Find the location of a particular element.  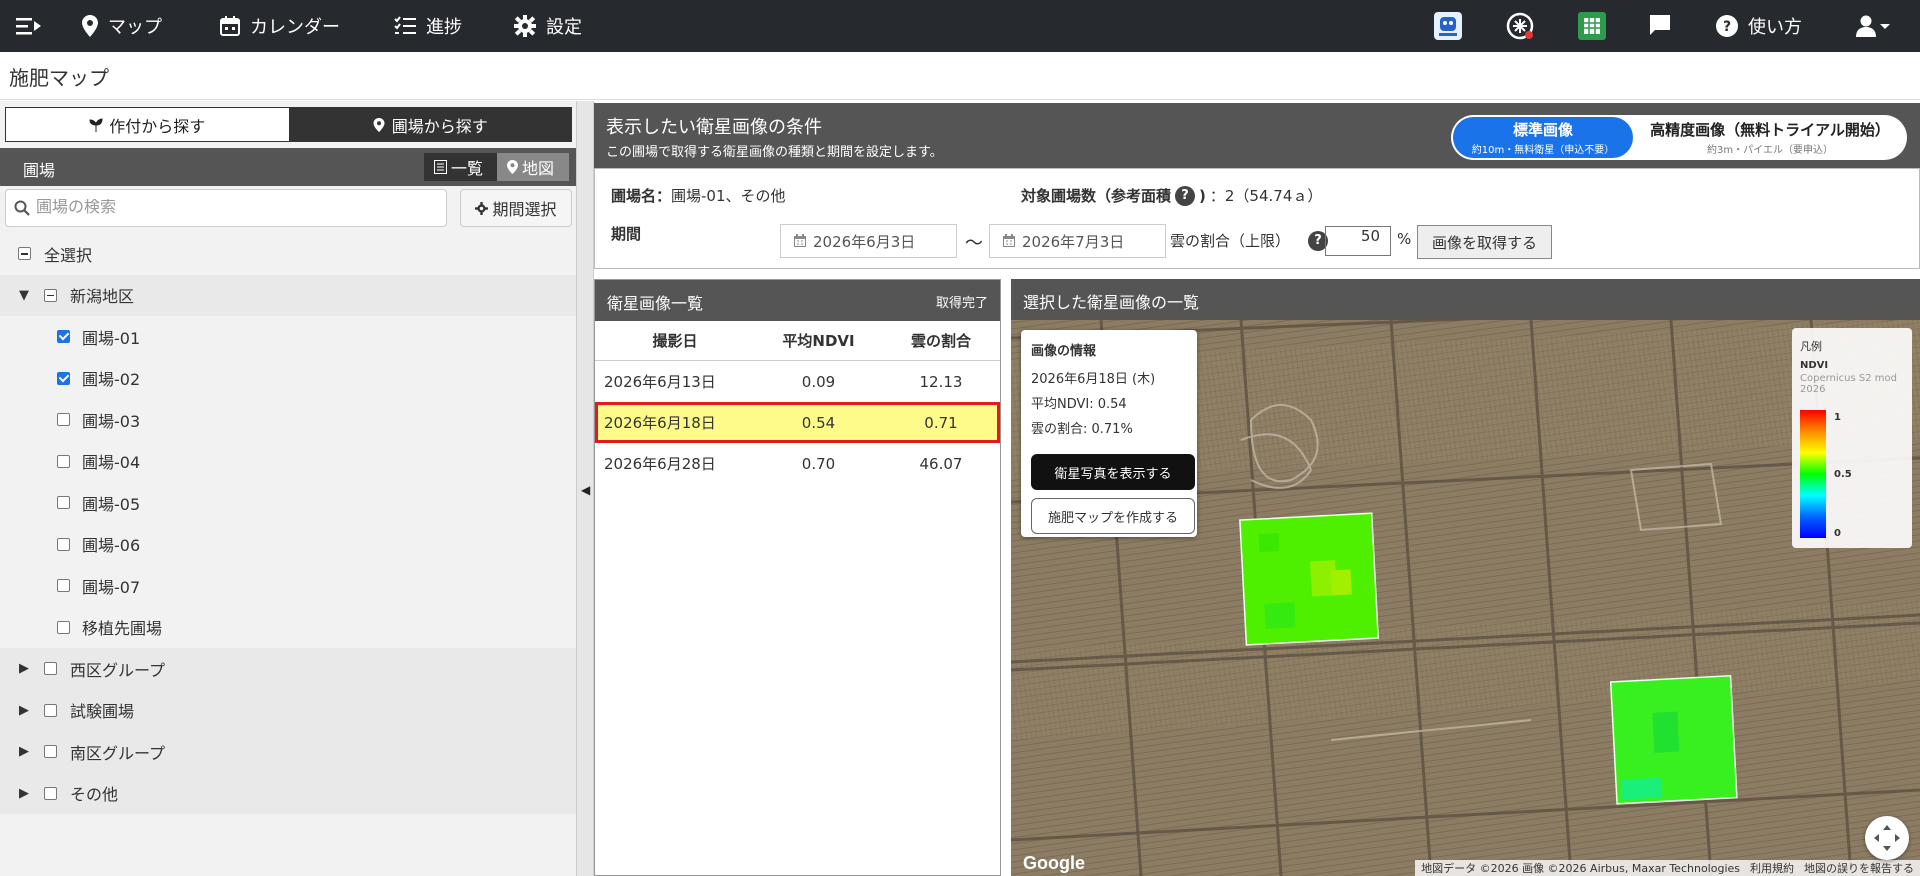

tree-item: 圃場-04 is located at coordinates (288, 462).